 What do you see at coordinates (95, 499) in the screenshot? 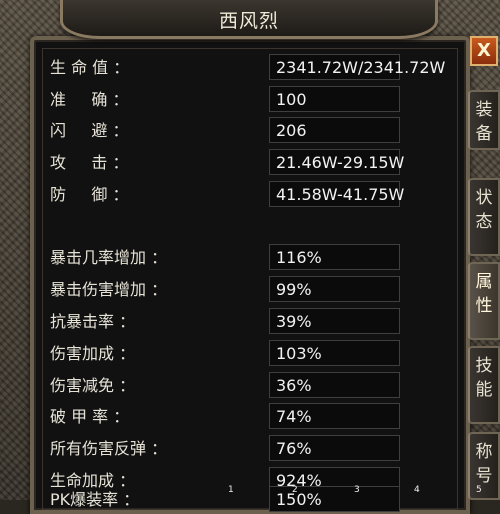
I see `attr-label: PK爆装率 ：` at bounding box center [95, 499].